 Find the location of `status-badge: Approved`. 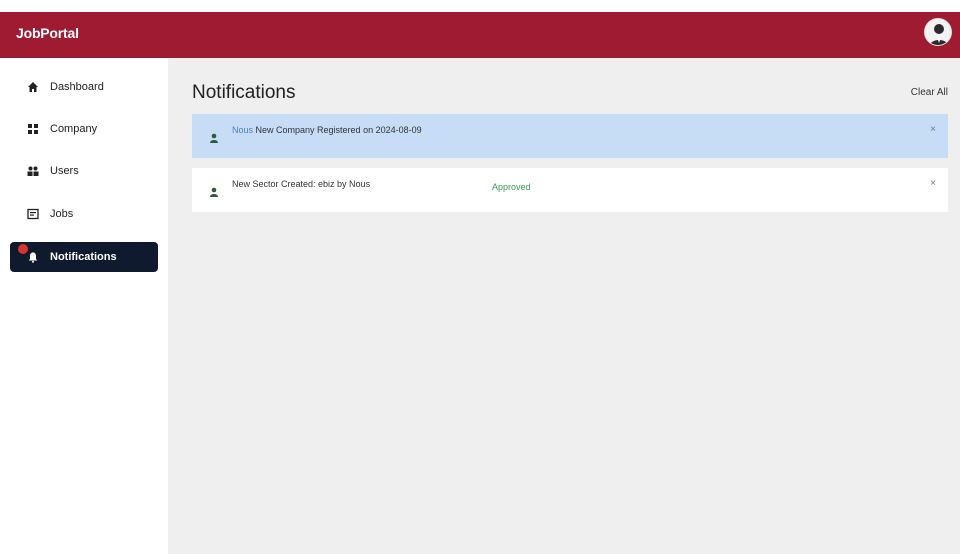

status-badge: Approved is located at coordinates (511, 187).